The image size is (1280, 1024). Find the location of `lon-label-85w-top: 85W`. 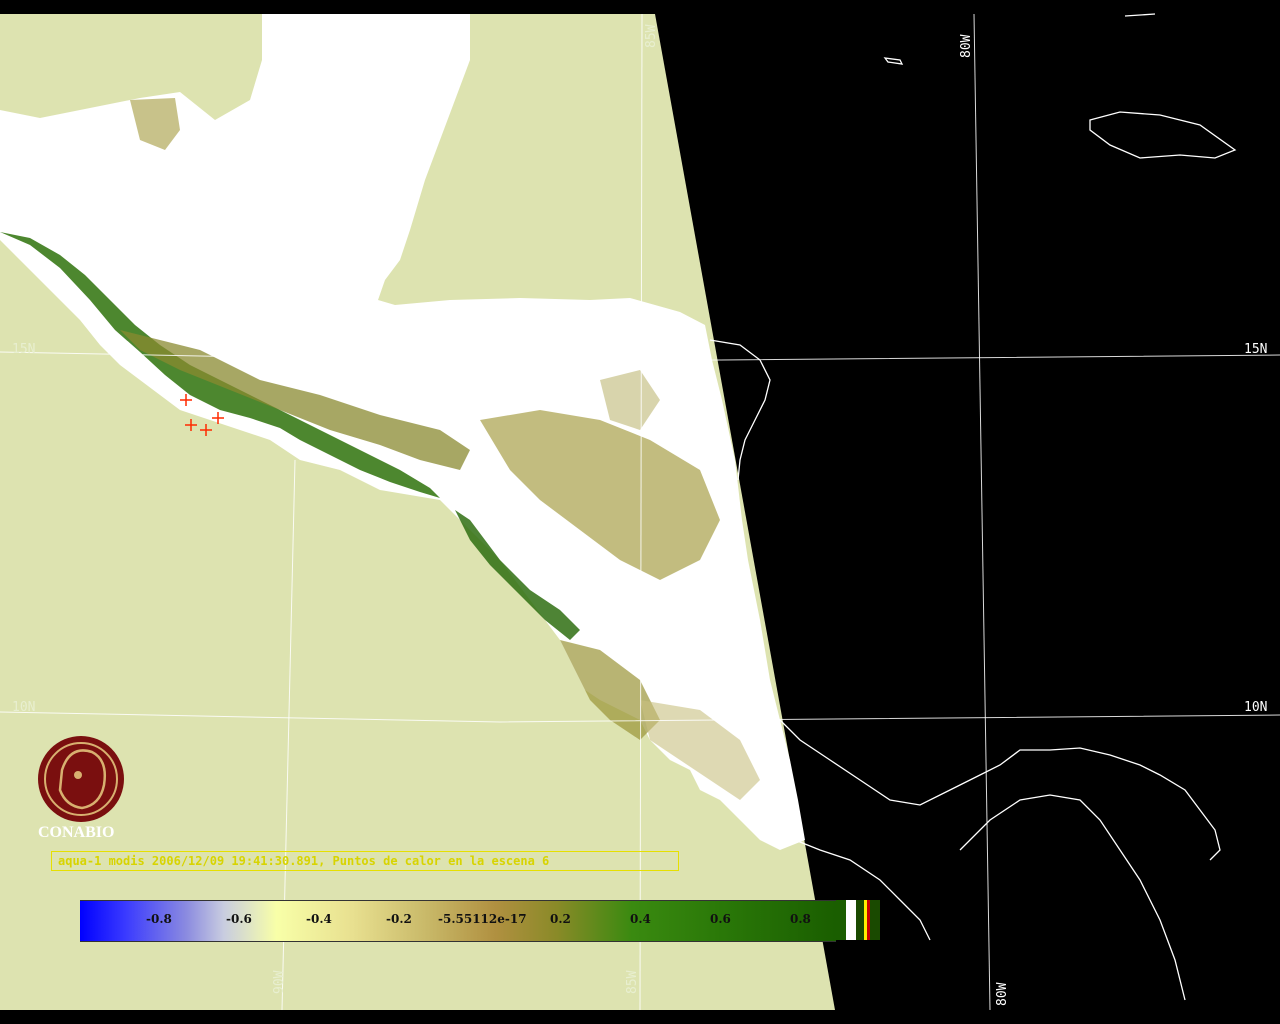

lon-label-85w-top: 85W is located at coordinates (651, 36).